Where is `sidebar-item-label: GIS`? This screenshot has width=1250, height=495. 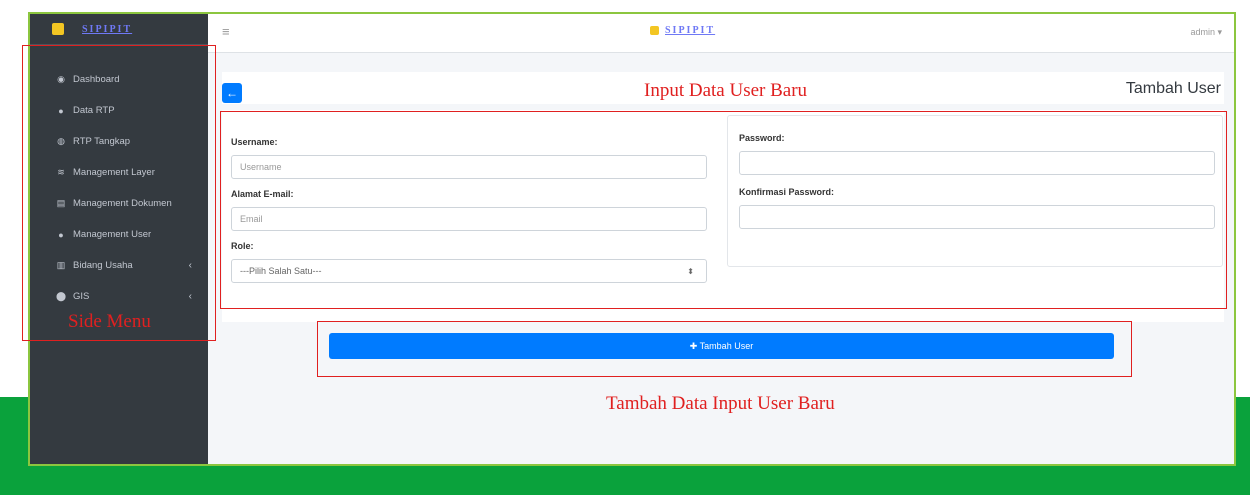 sidebar-item-label: GIS is located at coordinates (81, 296).